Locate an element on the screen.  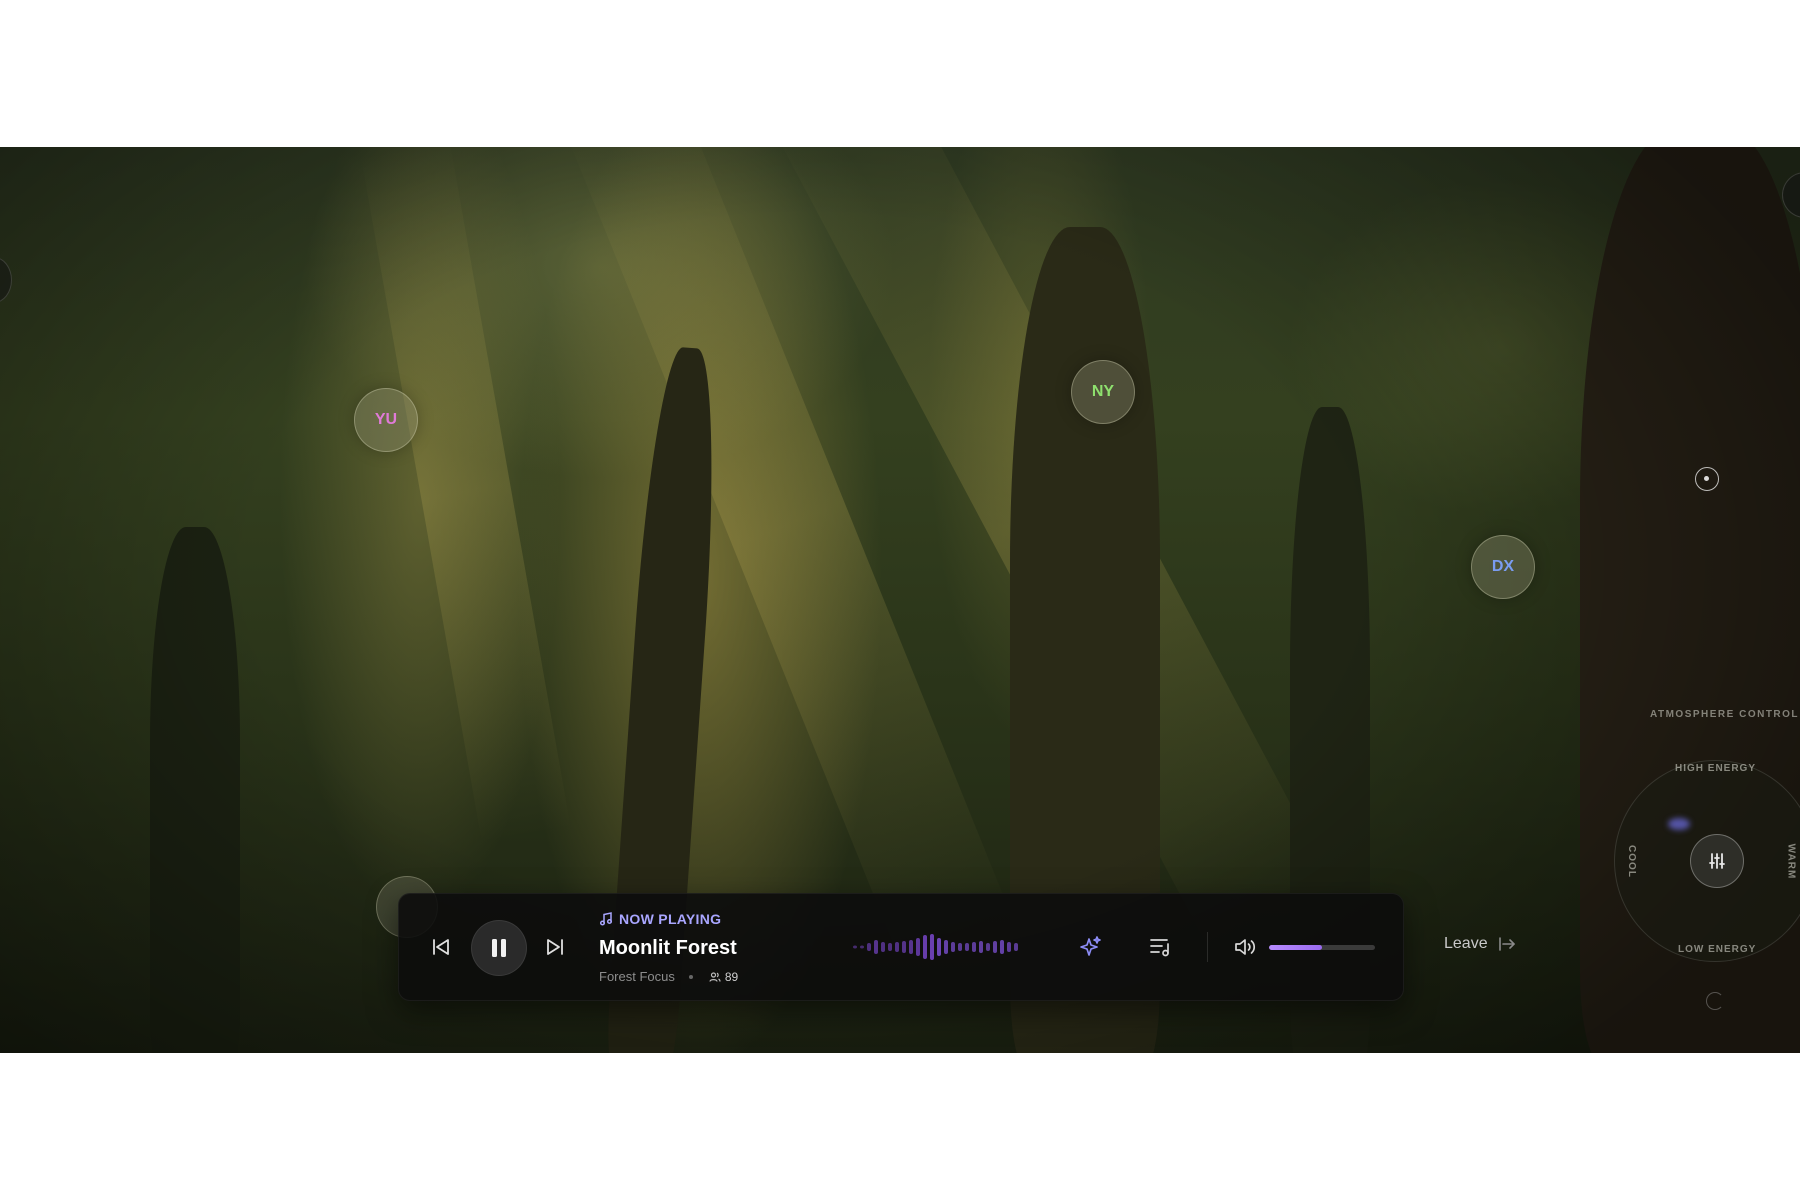
participant-avatar-yu: YU is located at coordinates (386, 420).